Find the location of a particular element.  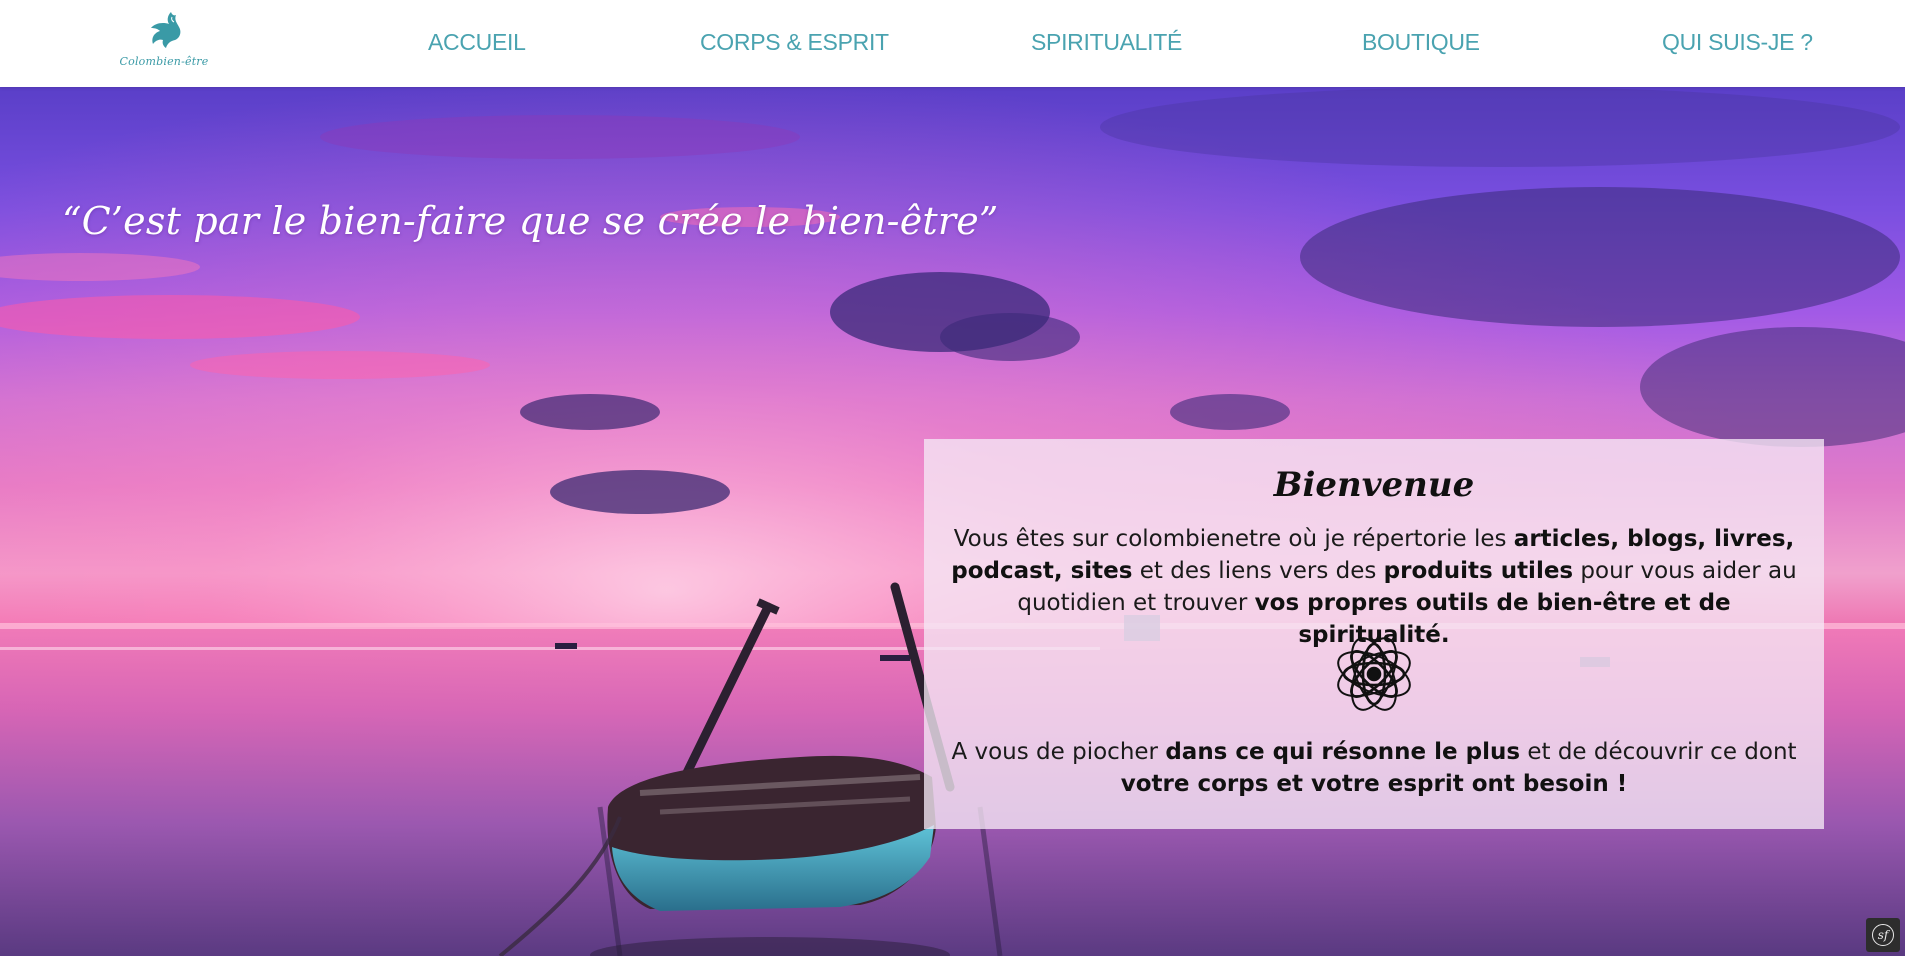

mandala-flower-icon is located at coordinates (1374, 674).